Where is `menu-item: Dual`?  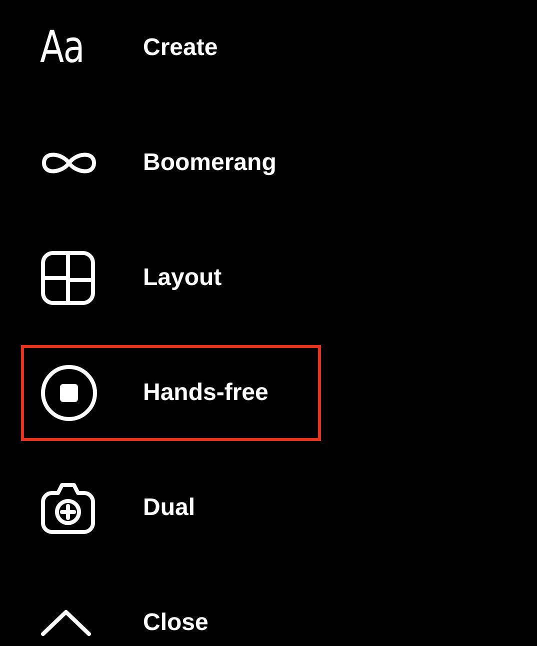 menu-item: Dual is located at coordinates (171, 508).